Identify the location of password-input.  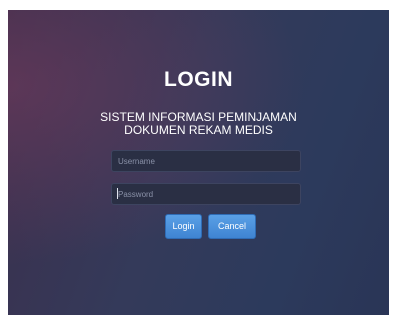
(206, 194).